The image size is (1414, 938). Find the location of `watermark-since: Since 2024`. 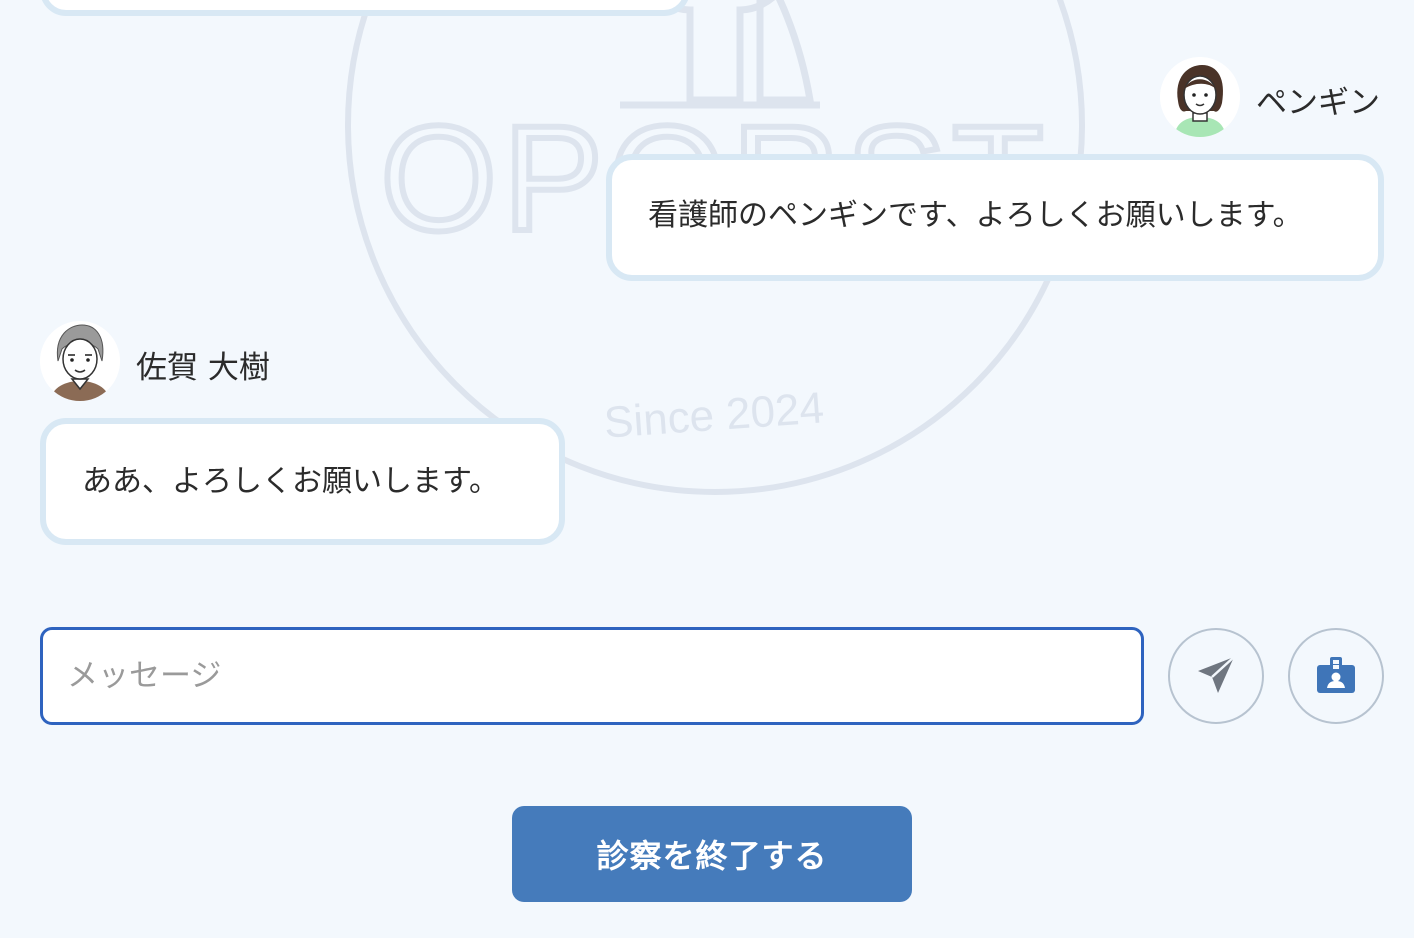

watermark-since: Since 2024 is located at coordinates (713, 415).